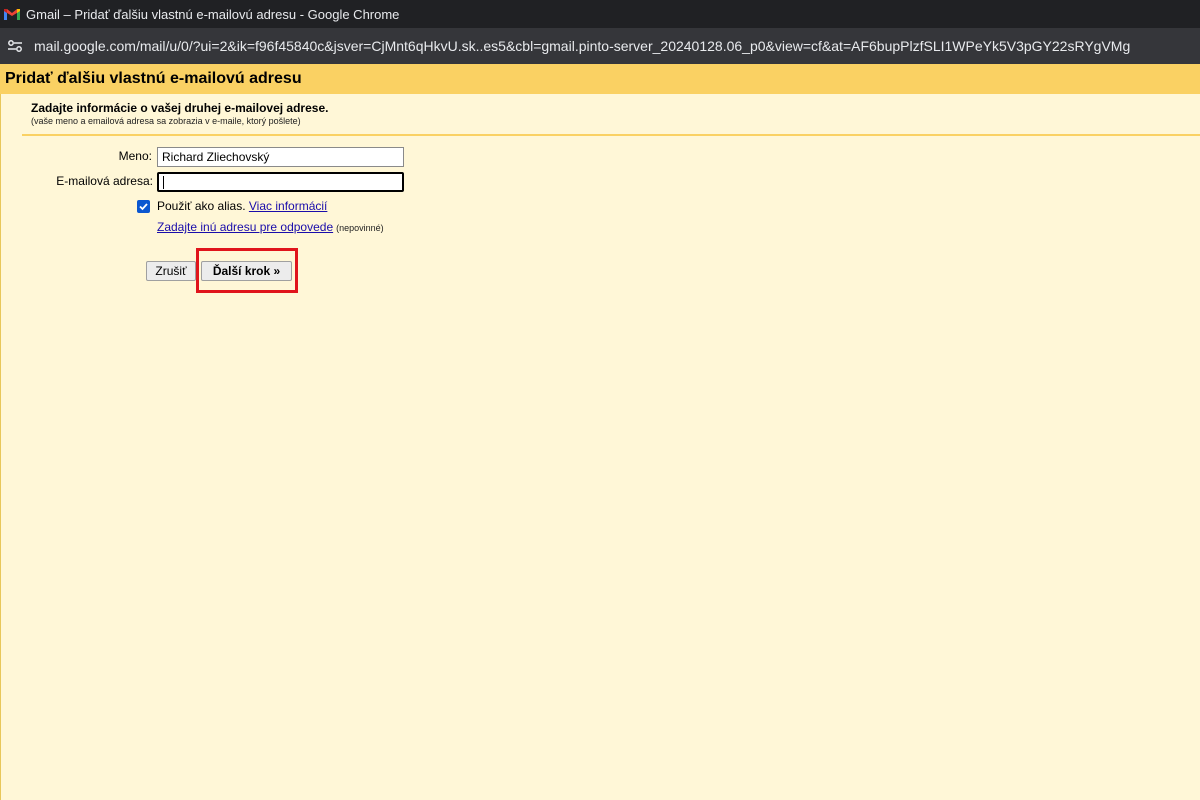 The width and height of the screenshot is (1200, 800). Describe the element at coordinates (600, 79) in the screenshot. I see `dialog-header: Pridať ďalšiu vlastnú e-mailovú adresu` at that location.